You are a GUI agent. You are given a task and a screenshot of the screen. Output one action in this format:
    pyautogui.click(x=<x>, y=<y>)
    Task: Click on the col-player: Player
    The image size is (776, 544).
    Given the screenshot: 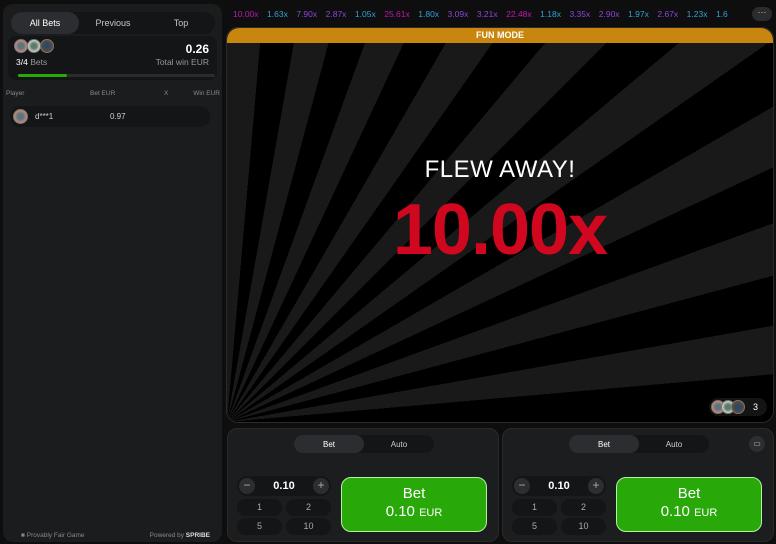 What is the action you would take?
    pyautogui.click(x=15, y=93)
    